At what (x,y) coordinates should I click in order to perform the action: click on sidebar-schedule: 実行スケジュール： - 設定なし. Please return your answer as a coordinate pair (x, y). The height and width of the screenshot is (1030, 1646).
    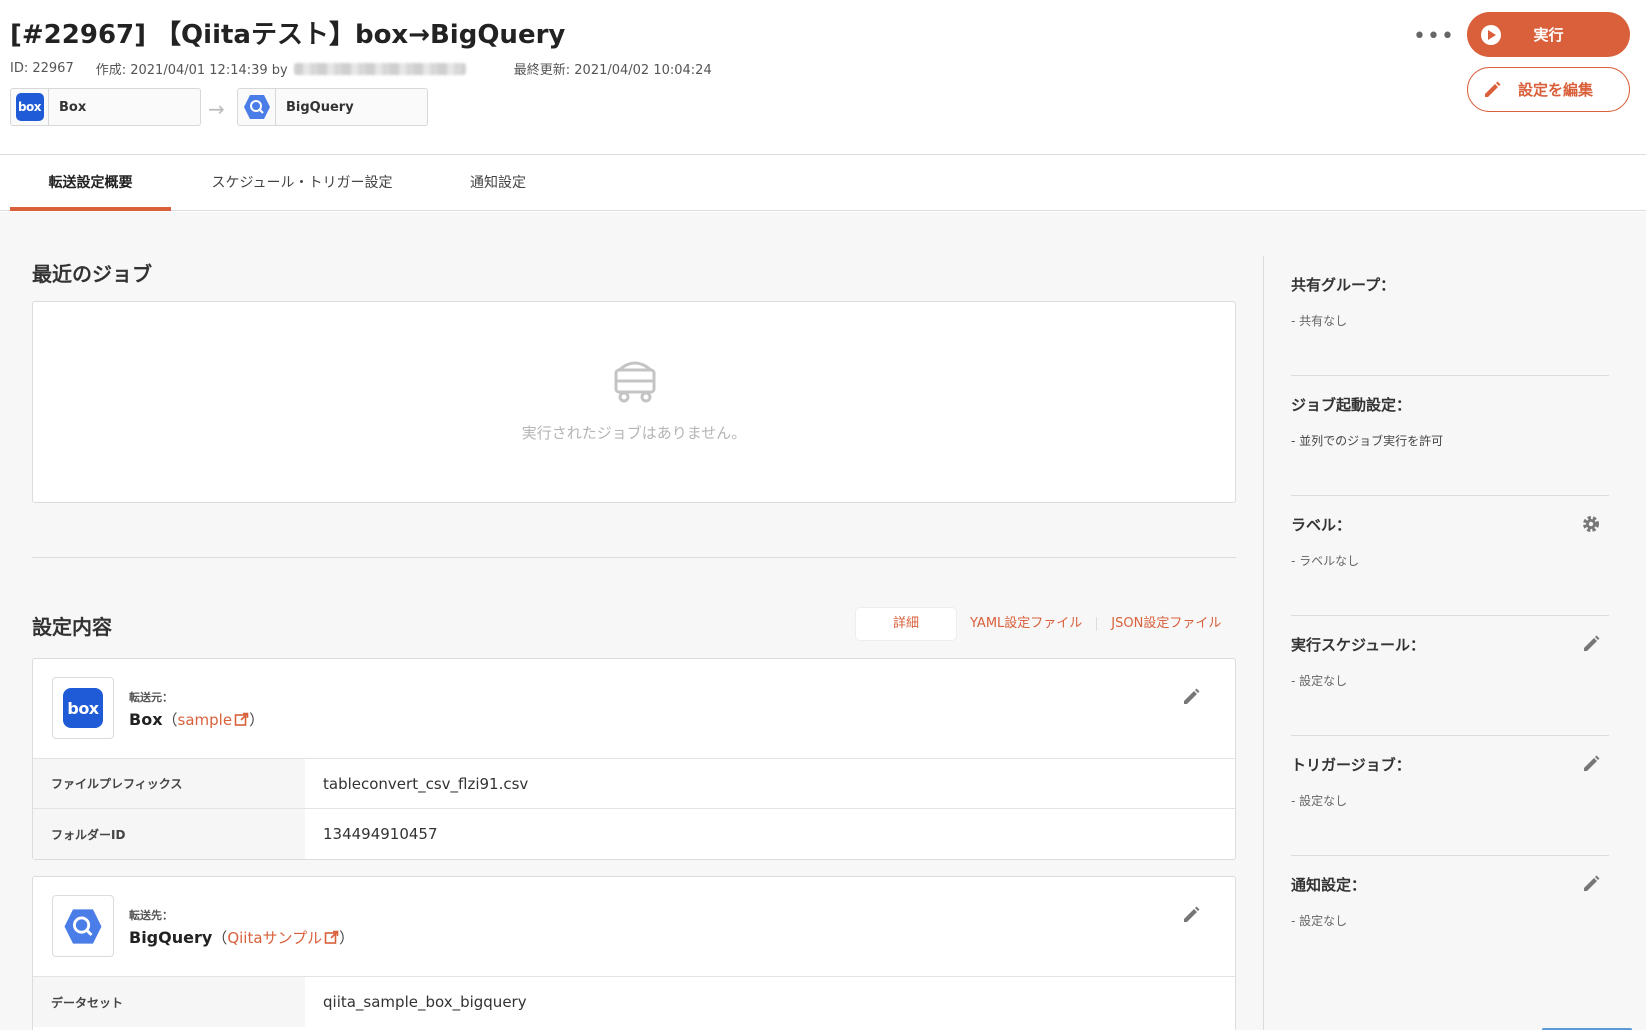
    Looking at the image, I should click on (1450, 676).